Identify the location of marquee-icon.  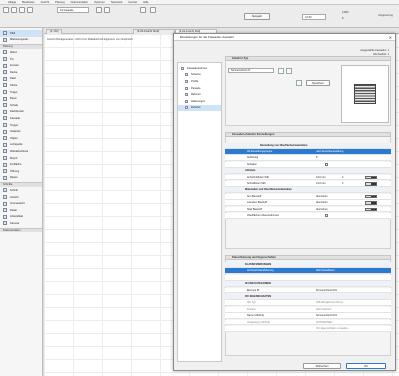
(14, 10).